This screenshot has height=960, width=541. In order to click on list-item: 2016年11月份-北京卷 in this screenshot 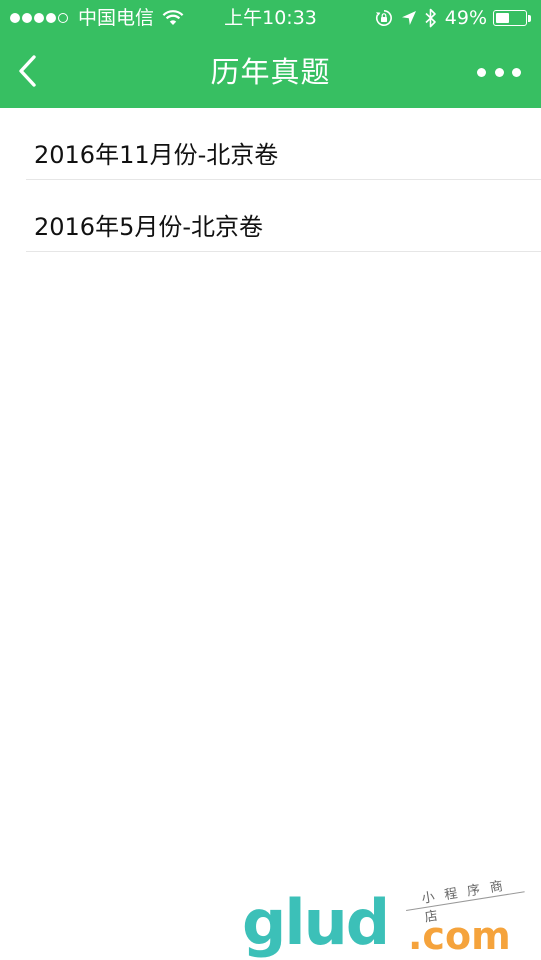, I will do `click(283, 144)`.